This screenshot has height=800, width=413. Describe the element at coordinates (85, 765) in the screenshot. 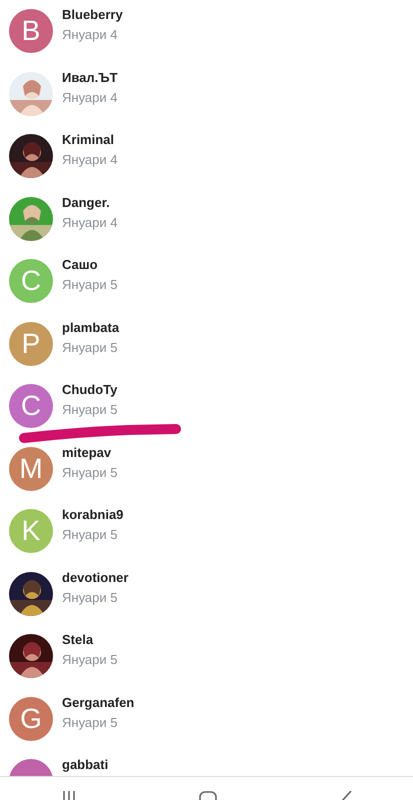

I see `contact-name: gabbati` at that location.